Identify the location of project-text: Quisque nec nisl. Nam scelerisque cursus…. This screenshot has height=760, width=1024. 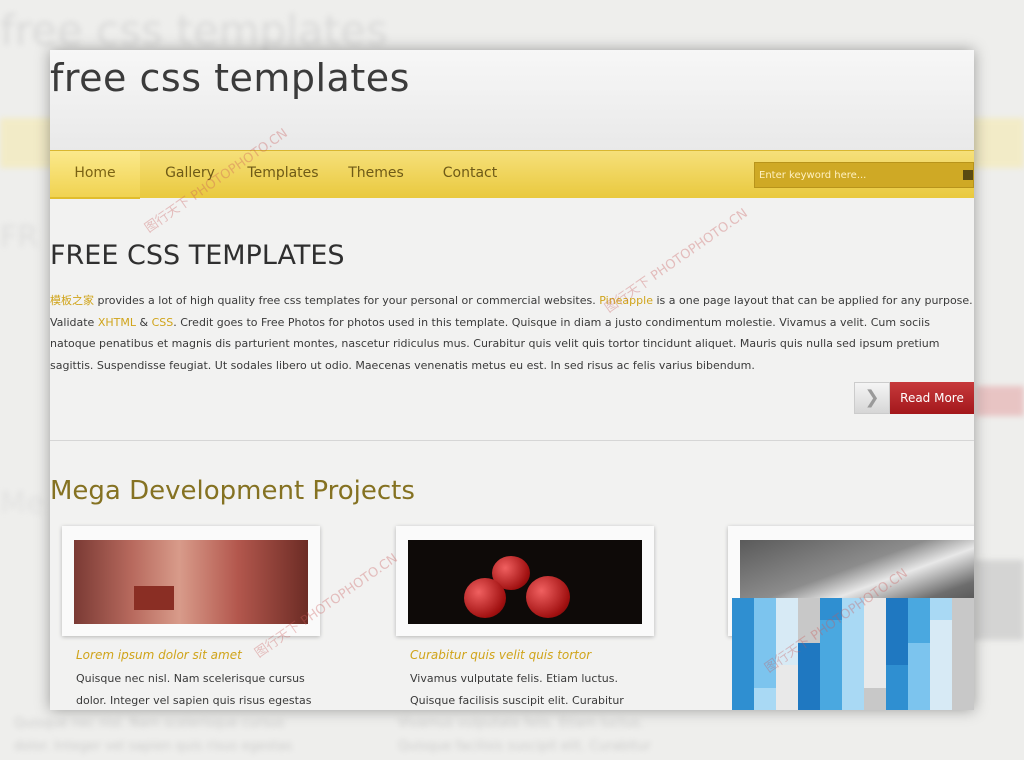
(194, 689).